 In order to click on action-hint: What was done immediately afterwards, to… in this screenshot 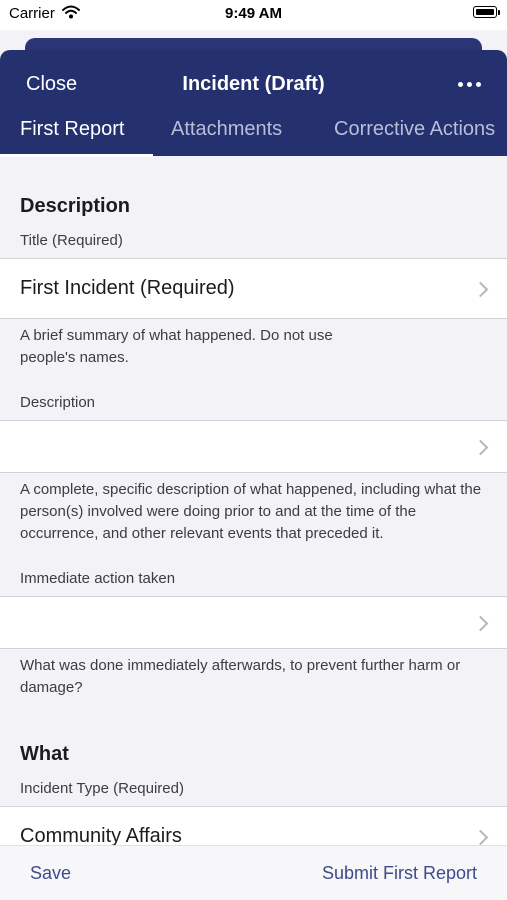, I will do `click(240, 676)`.